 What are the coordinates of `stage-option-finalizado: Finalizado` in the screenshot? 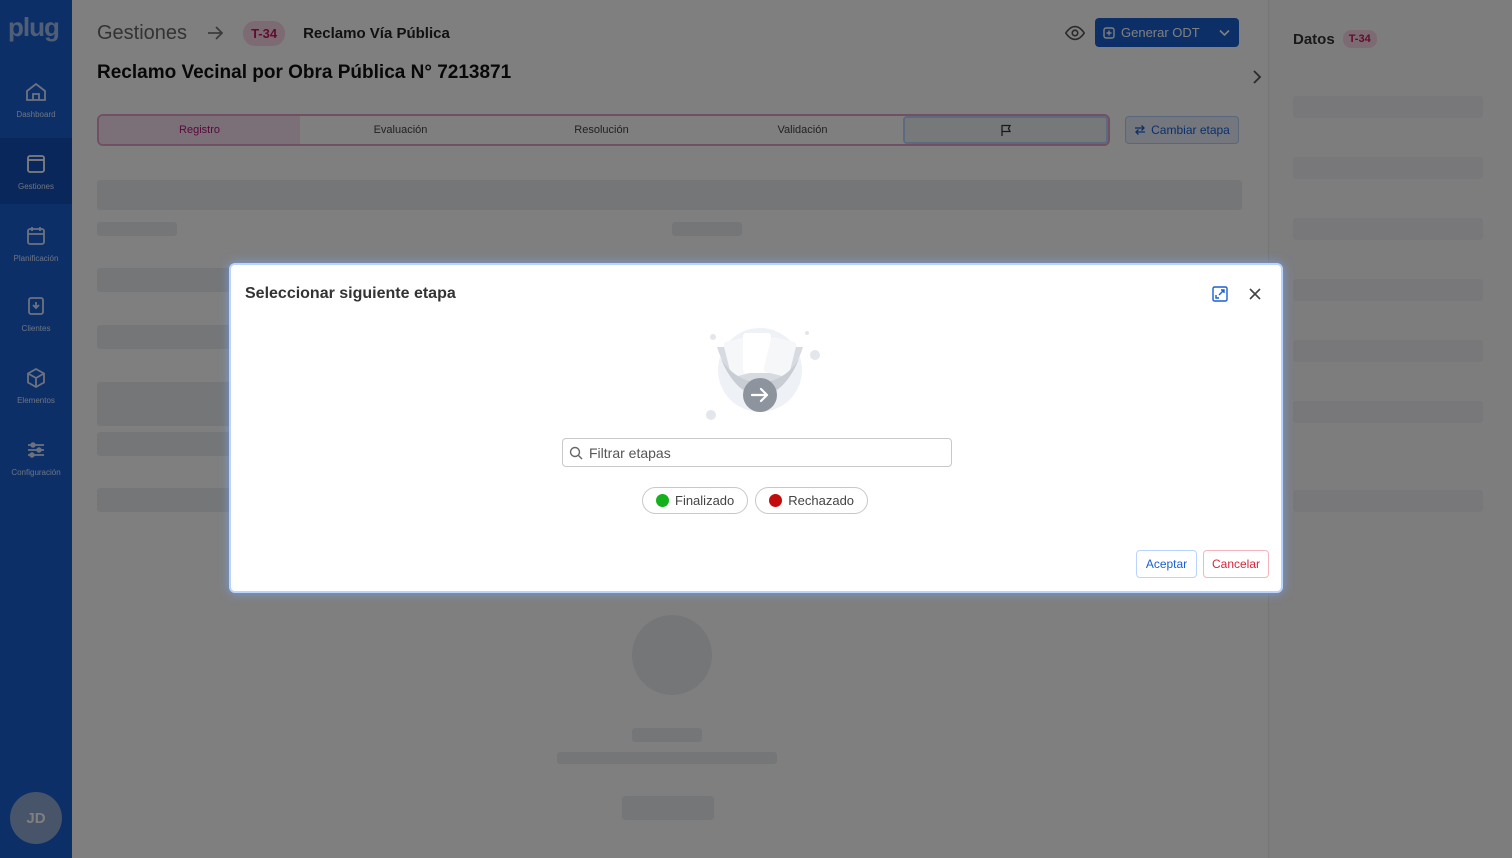 It's located at (695, 500).